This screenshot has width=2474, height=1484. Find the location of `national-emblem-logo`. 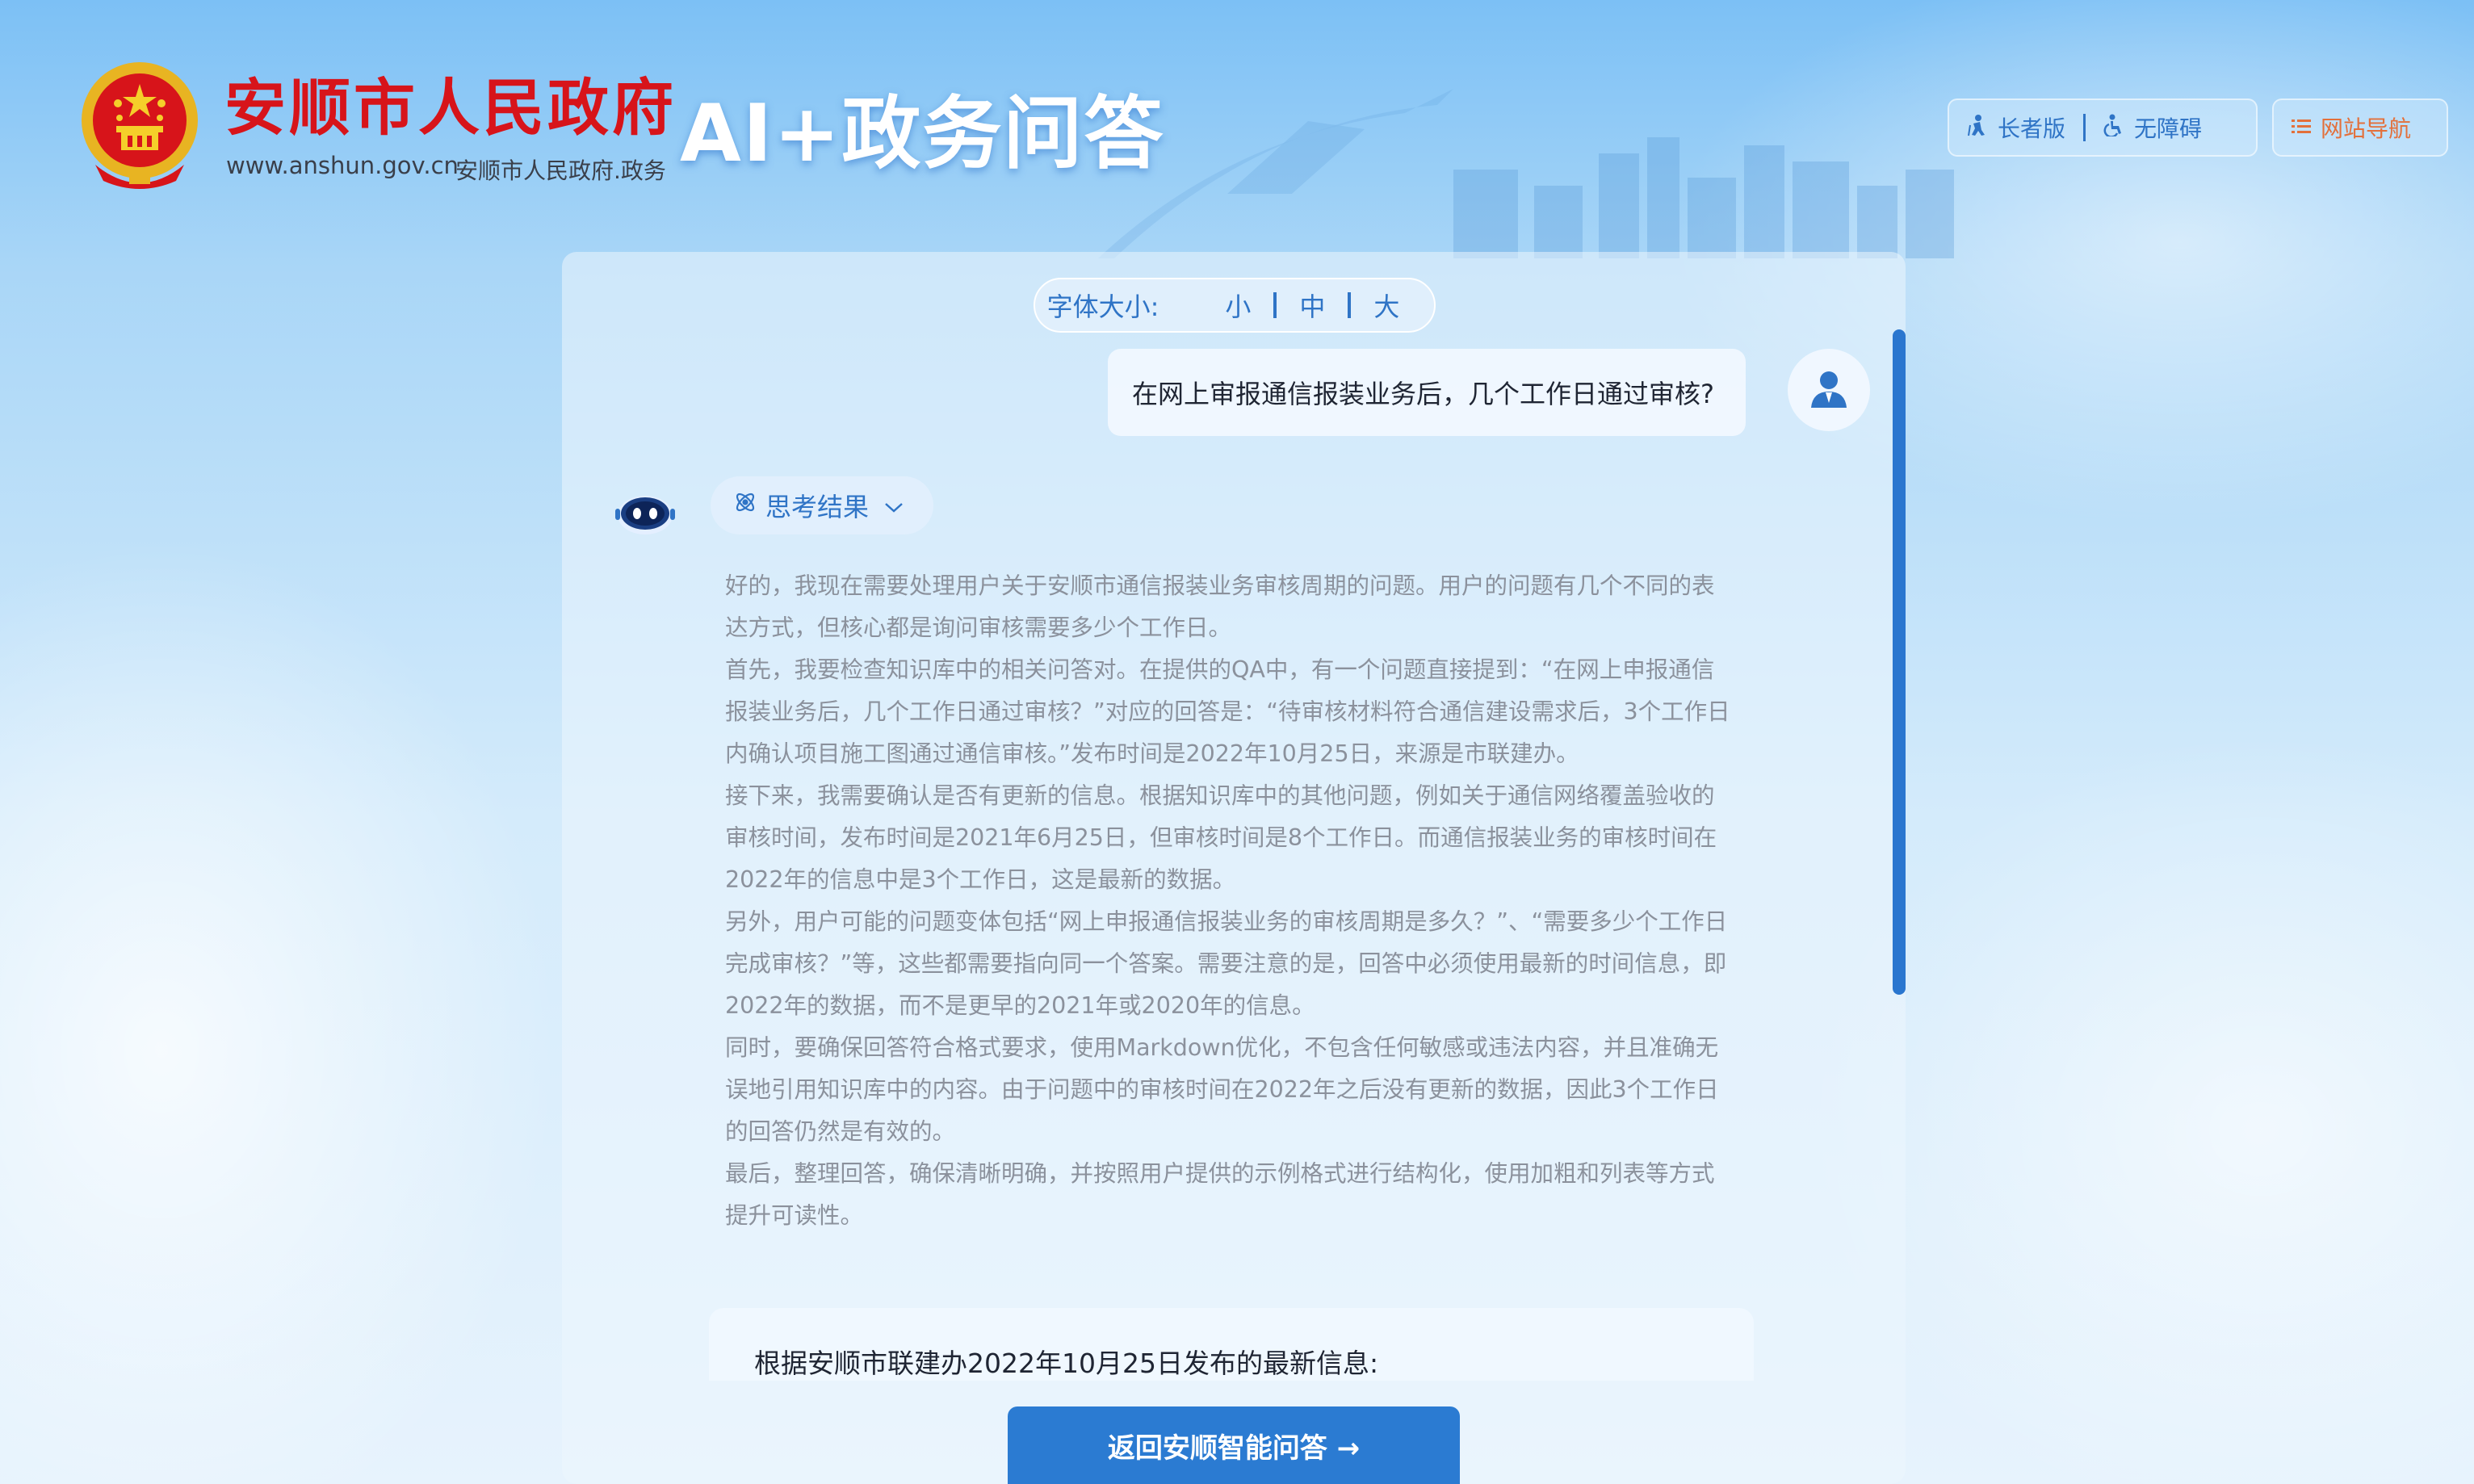

national-emblem-logo is located at coordinates (139, 127).